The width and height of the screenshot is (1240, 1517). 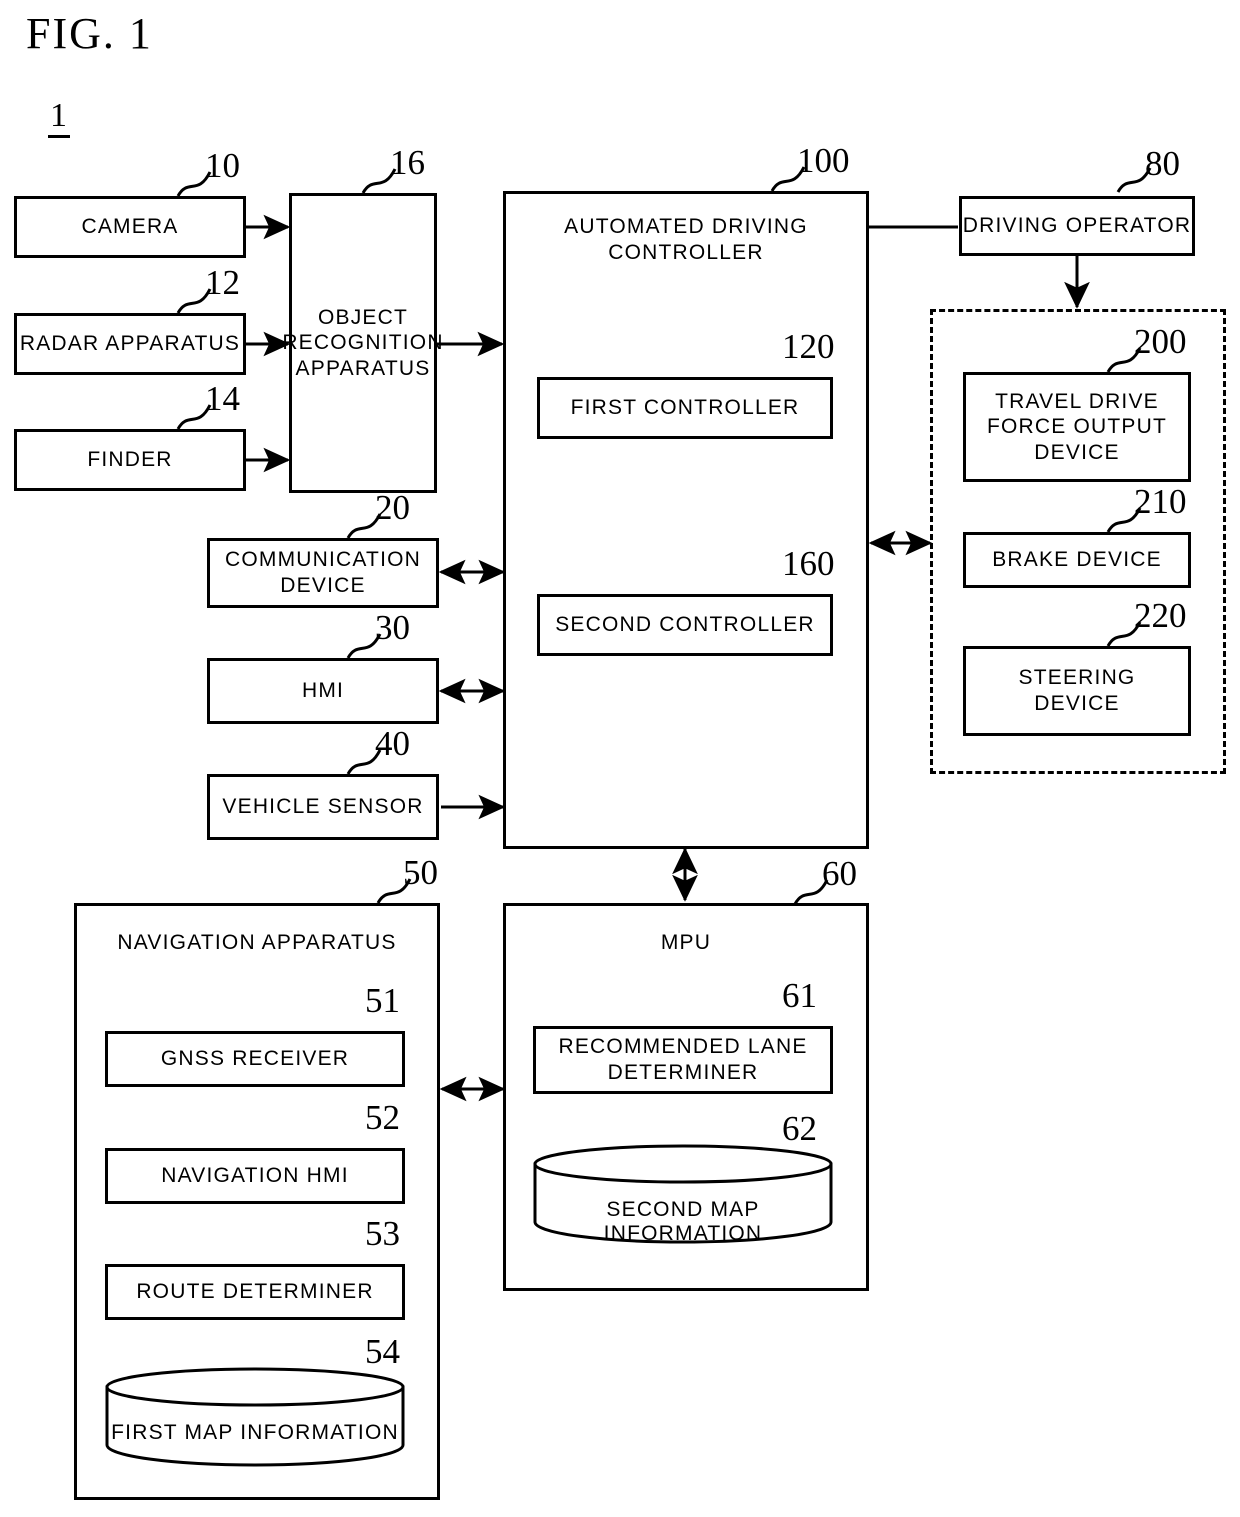 I want to click on block-camera-label: CAMERA, so click(x=130, y=227).